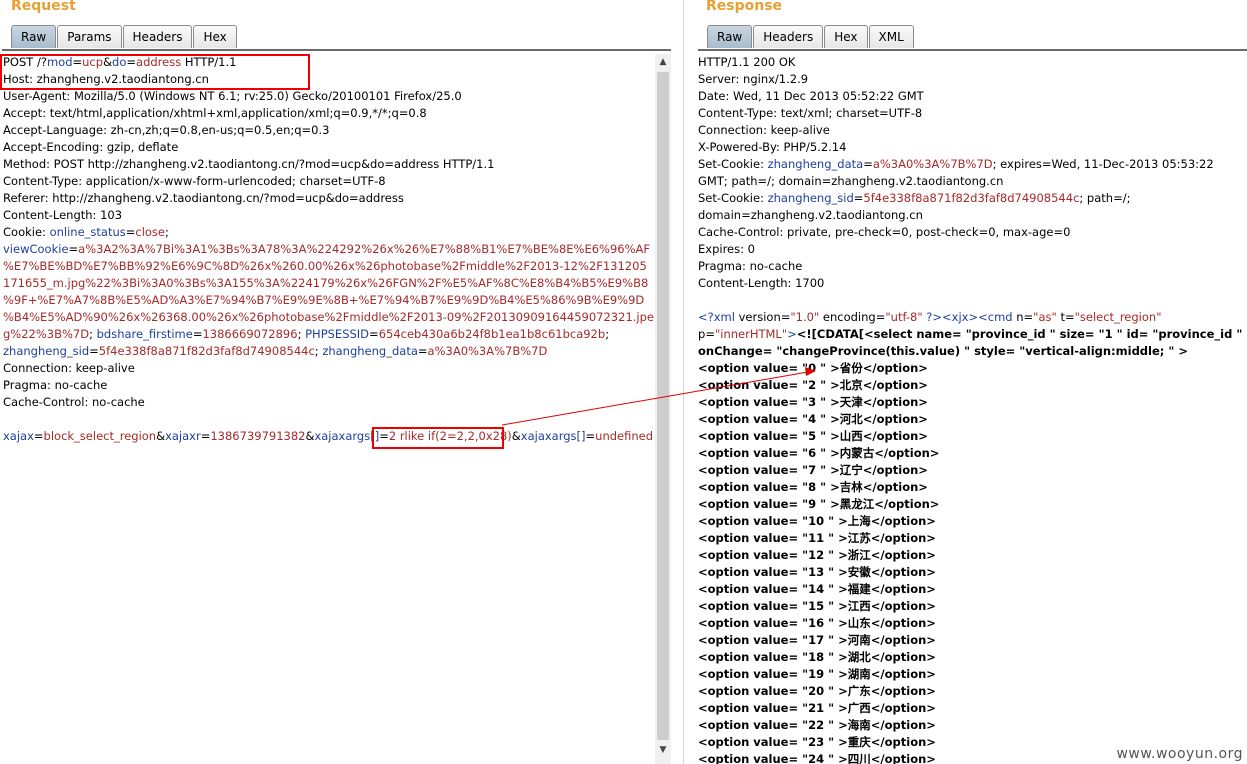 This screenshot has height=764, width=1247. What do you see at coordinates (792, 334) in the screenshot?
I see `text-segment: >` at bounding box center [792, 334].